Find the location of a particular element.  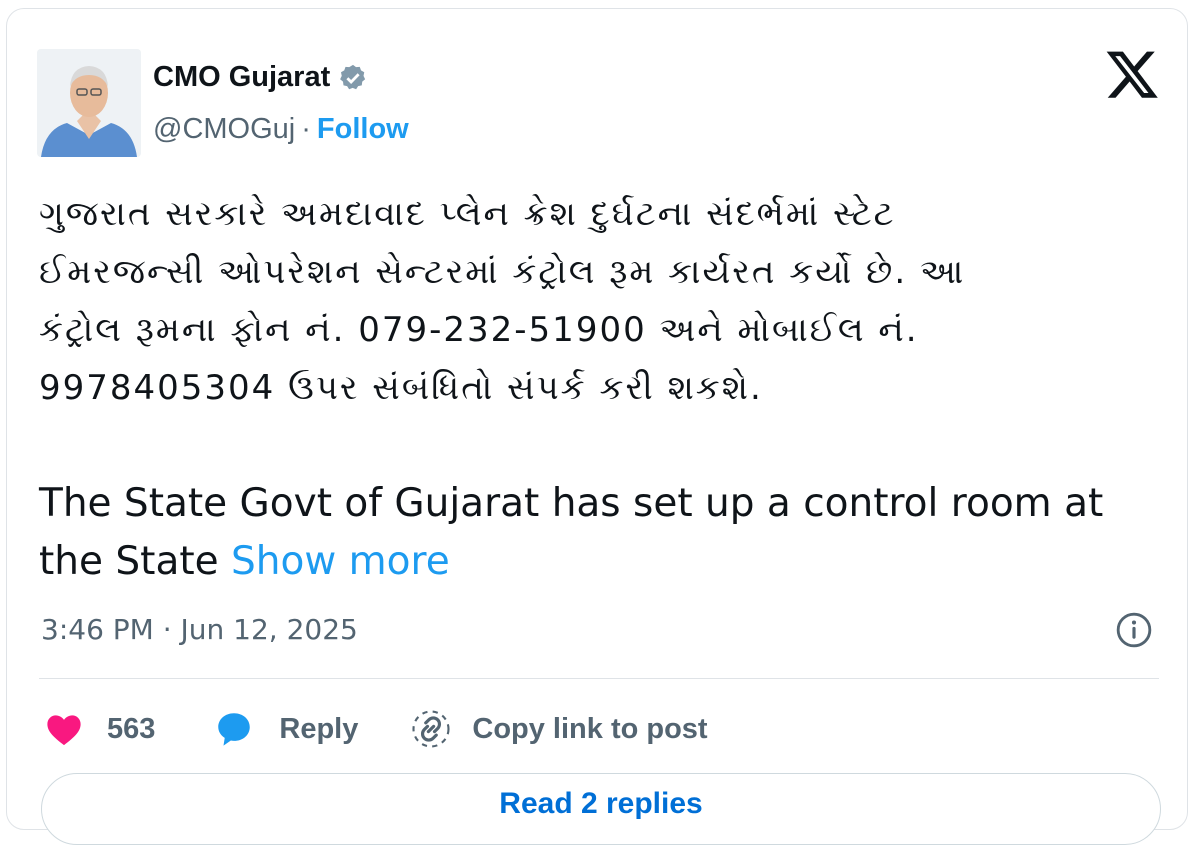

text-line: 9978405304 ઉપર સંબંધિતો સંપર્ક કરી શકશે. is located at coordinates (401, 388).